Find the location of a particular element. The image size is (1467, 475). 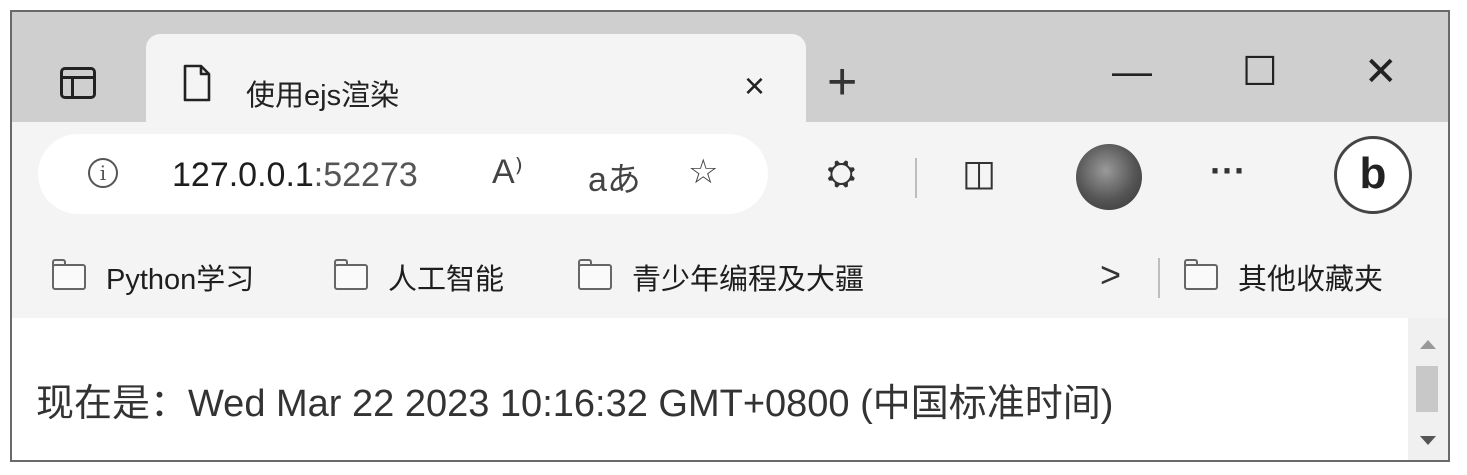

bookmark-folder: 青少年编程及大疆 is located at coordinates (721, 277).